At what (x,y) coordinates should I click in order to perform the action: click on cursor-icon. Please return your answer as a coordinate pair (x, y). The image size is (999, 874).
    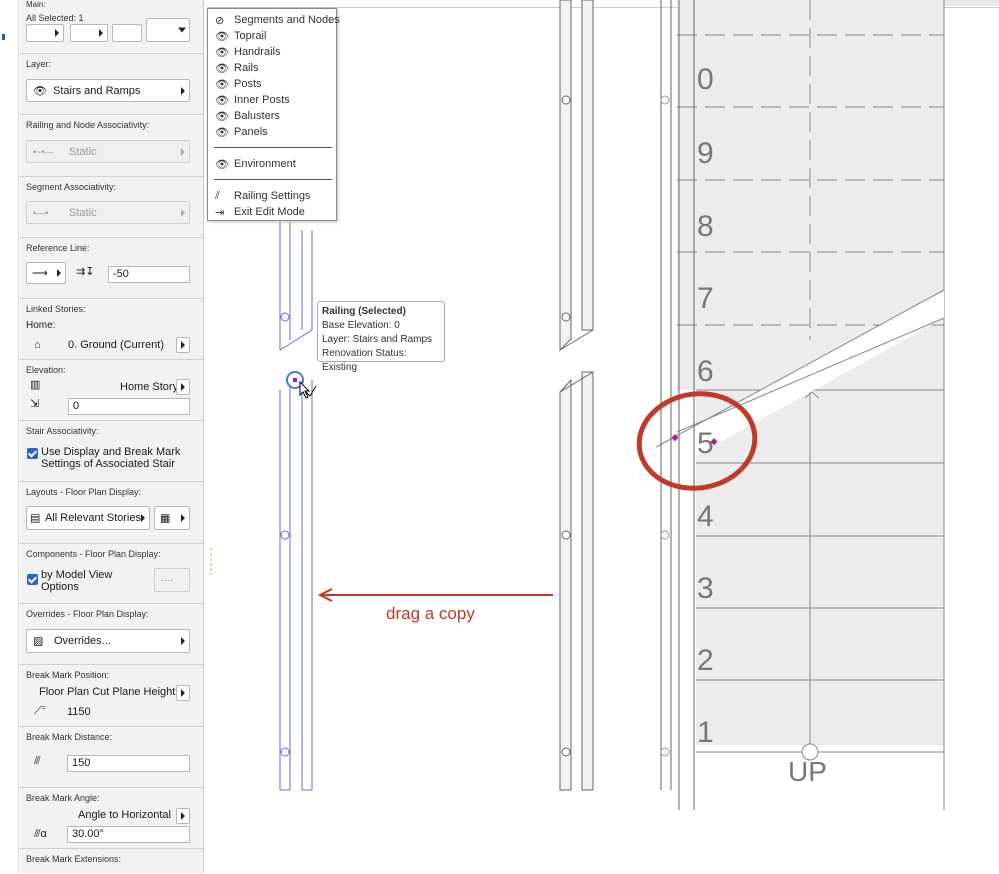
    Looking at the image, I should click on (305, 389).